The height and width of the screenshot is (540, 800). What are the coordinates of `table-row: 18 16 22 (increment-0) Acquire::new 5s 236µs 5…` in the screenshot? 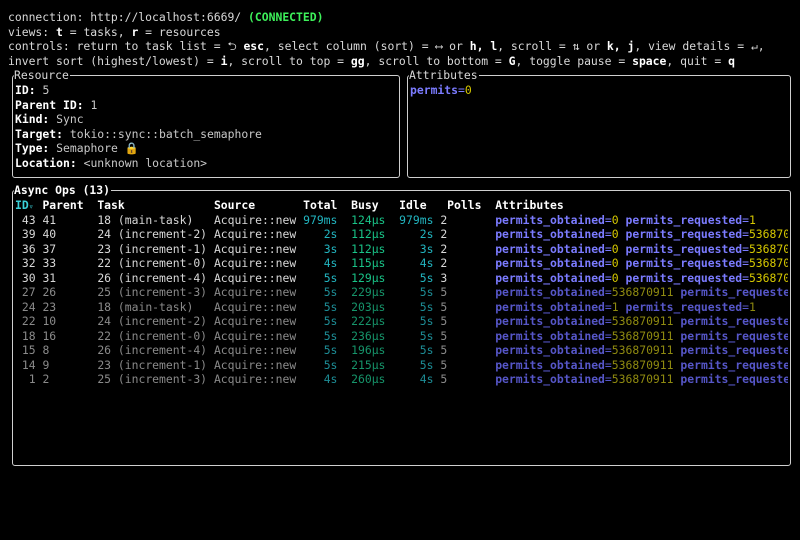 It's located at (401, 336).